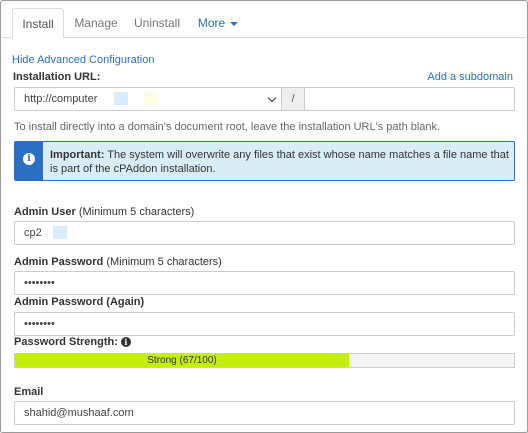 The height and width of the screenshot is (433, 528). Describe the element at coordinates (57, 77) in the screenshot. I see `installation-url-label: Installation URL:` at that location.